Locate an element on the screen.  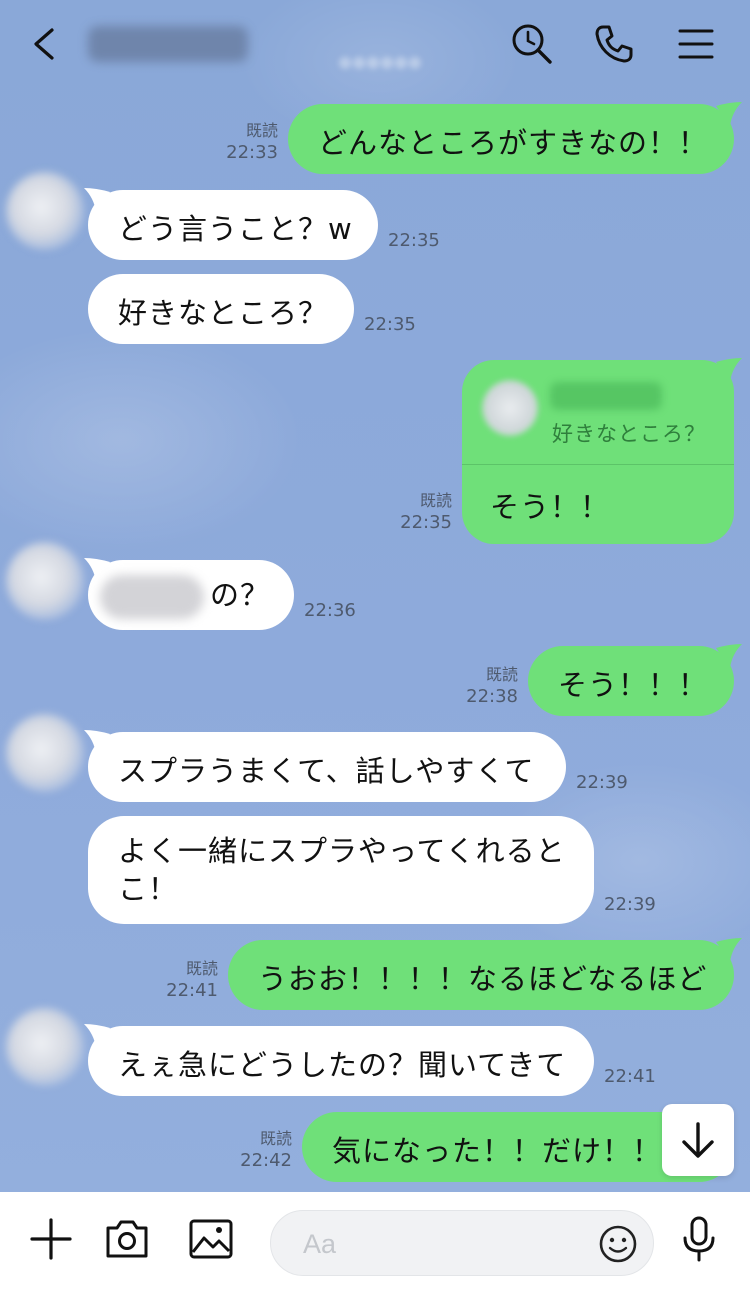
header-subtitle: ●●●●●● is located at coordinates (380, 61).